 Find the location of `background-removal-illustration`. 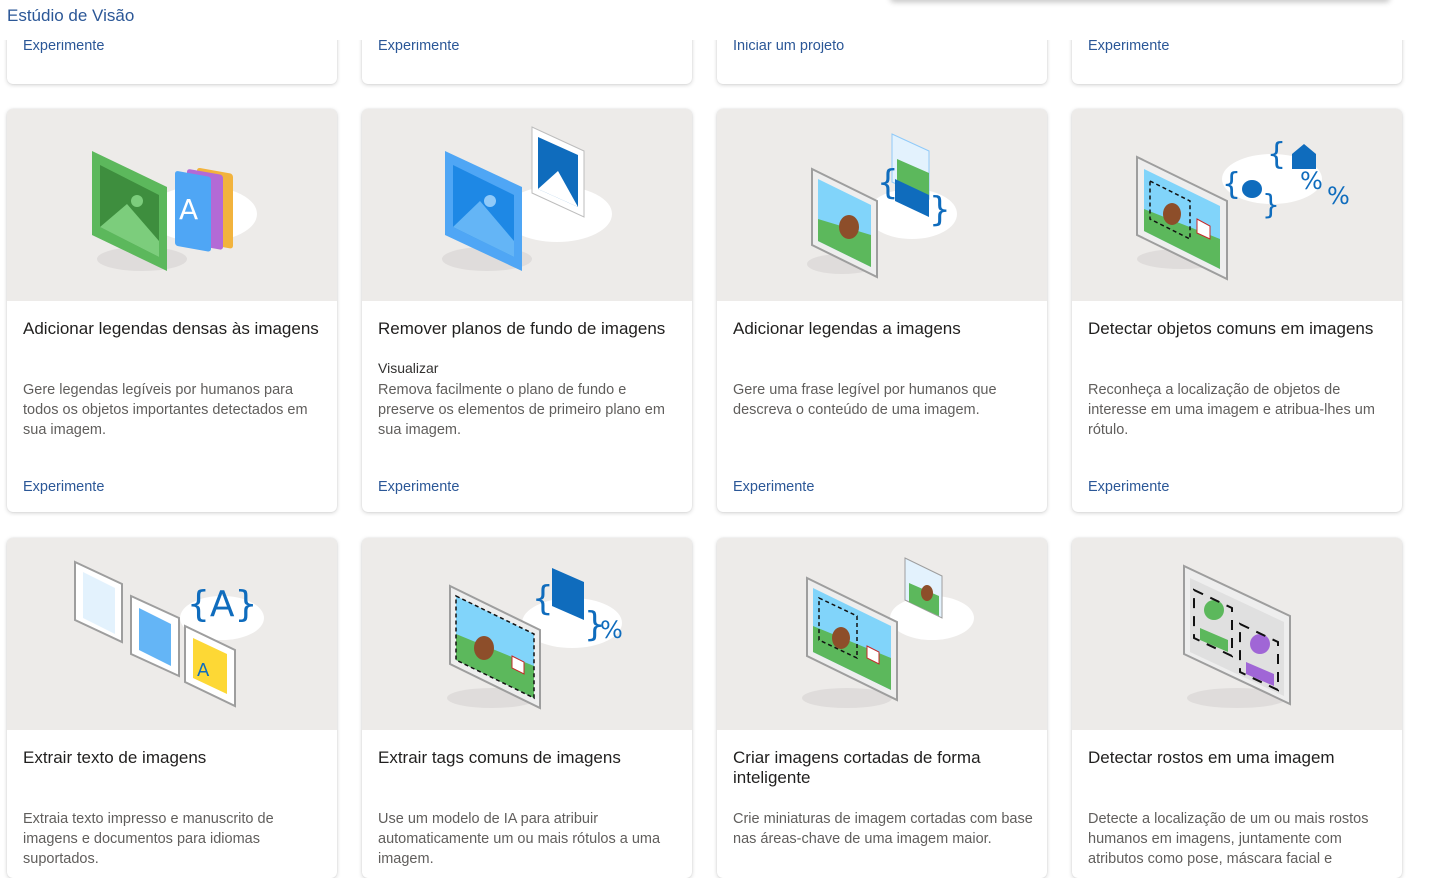

background-removal-illustration is located at coordinates (527, 205).